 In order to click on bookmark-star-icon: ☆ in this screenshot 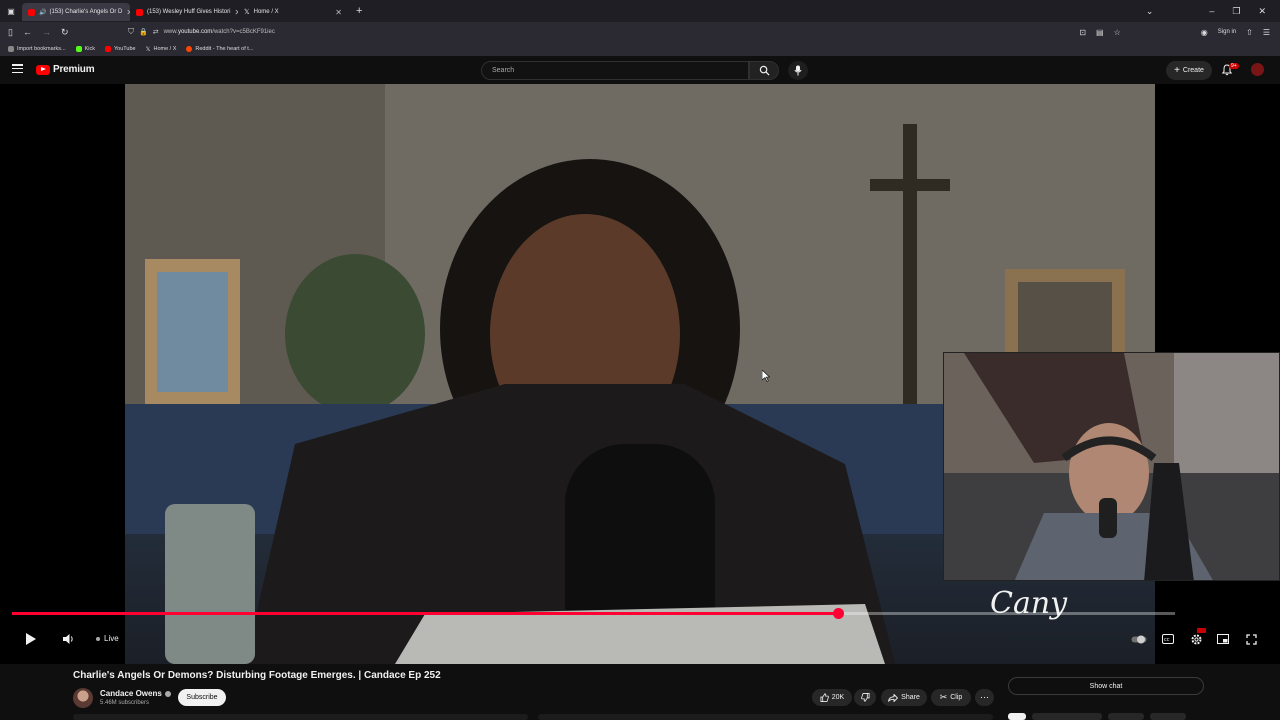, I will do `click(1117, 32)`.